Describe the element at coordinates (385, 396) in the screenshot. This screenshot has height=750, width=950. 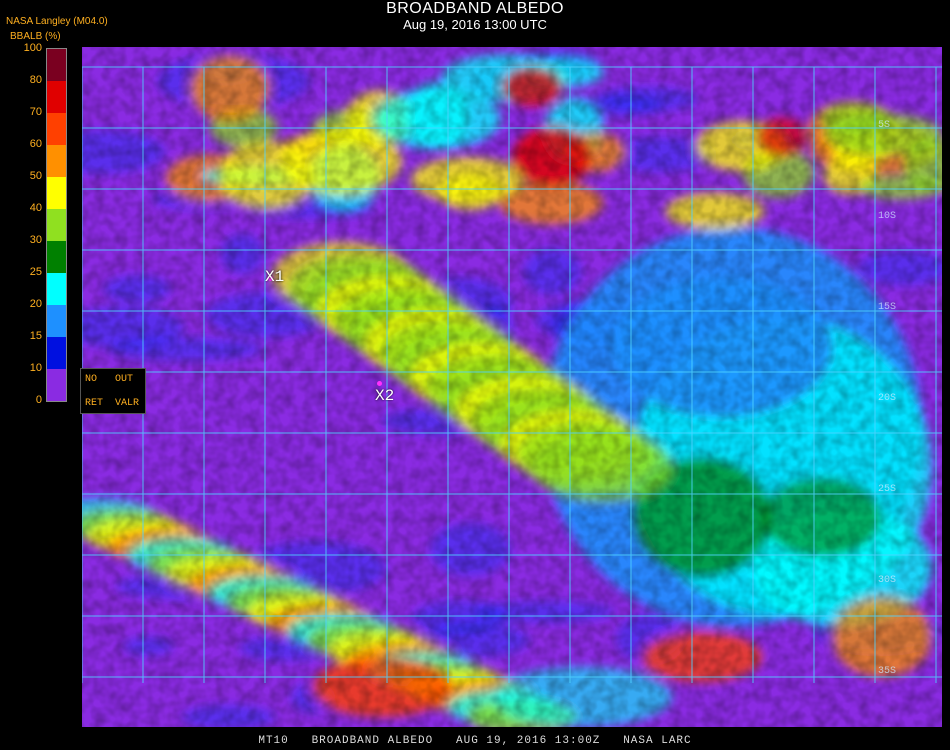
I see `marker-x2: X2` at that location.